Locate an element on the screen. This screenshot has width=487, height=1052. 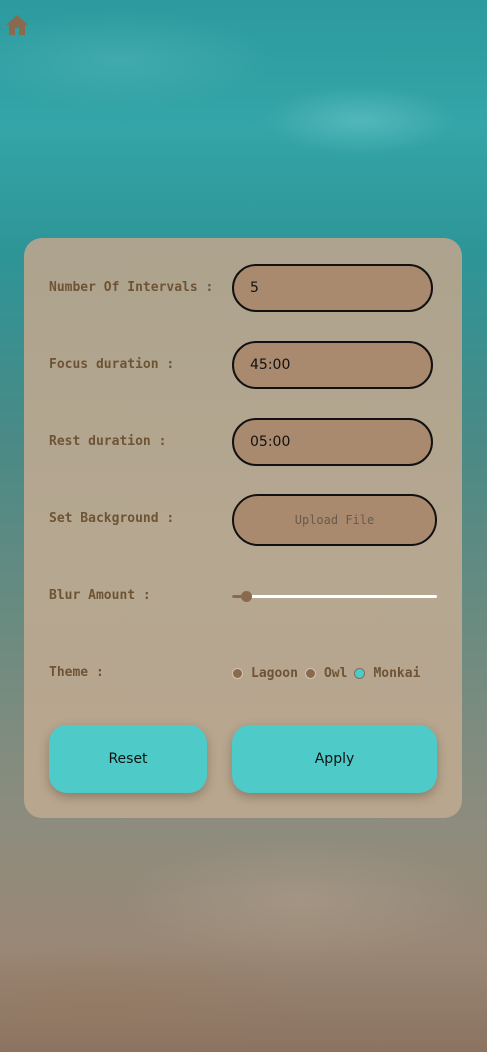
focus-duration-label: Focus duration : is located at coordinates (112, 364).